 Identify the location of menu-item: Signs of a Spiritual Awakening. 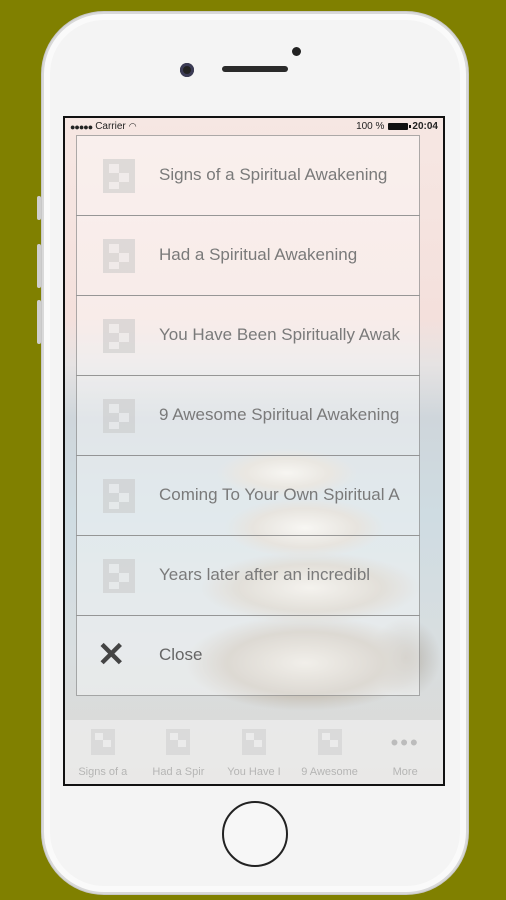
(248, 175).